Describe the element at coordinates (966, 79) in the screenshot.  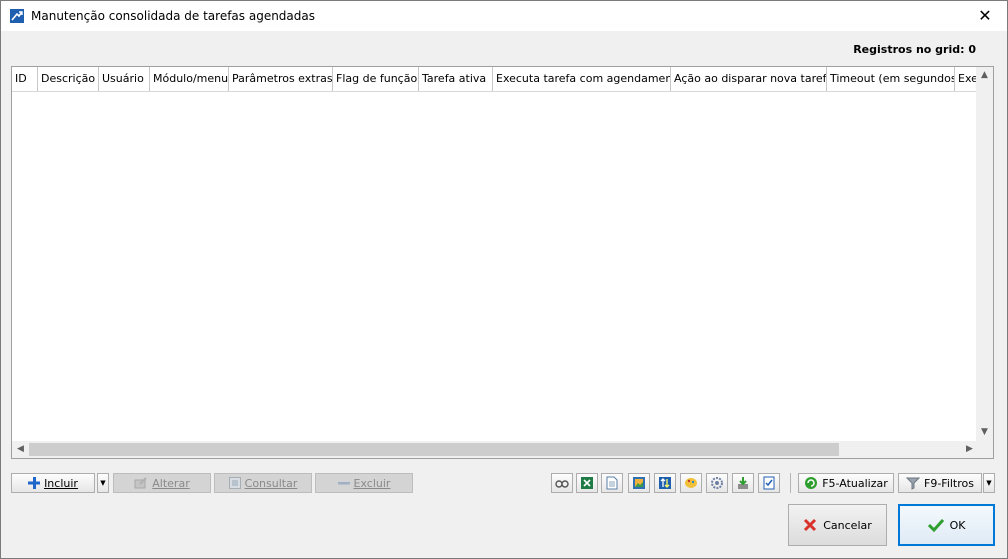
I see `column-header-exec: Exec` at that location.